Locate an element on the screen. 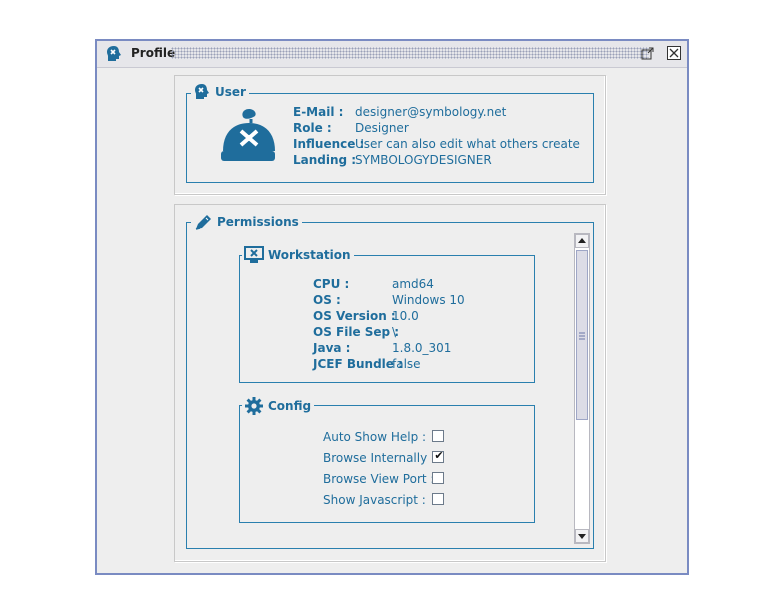 The width and height of the screenshot is (784, 614). user-legend: User is located at coordinates (220, 92).